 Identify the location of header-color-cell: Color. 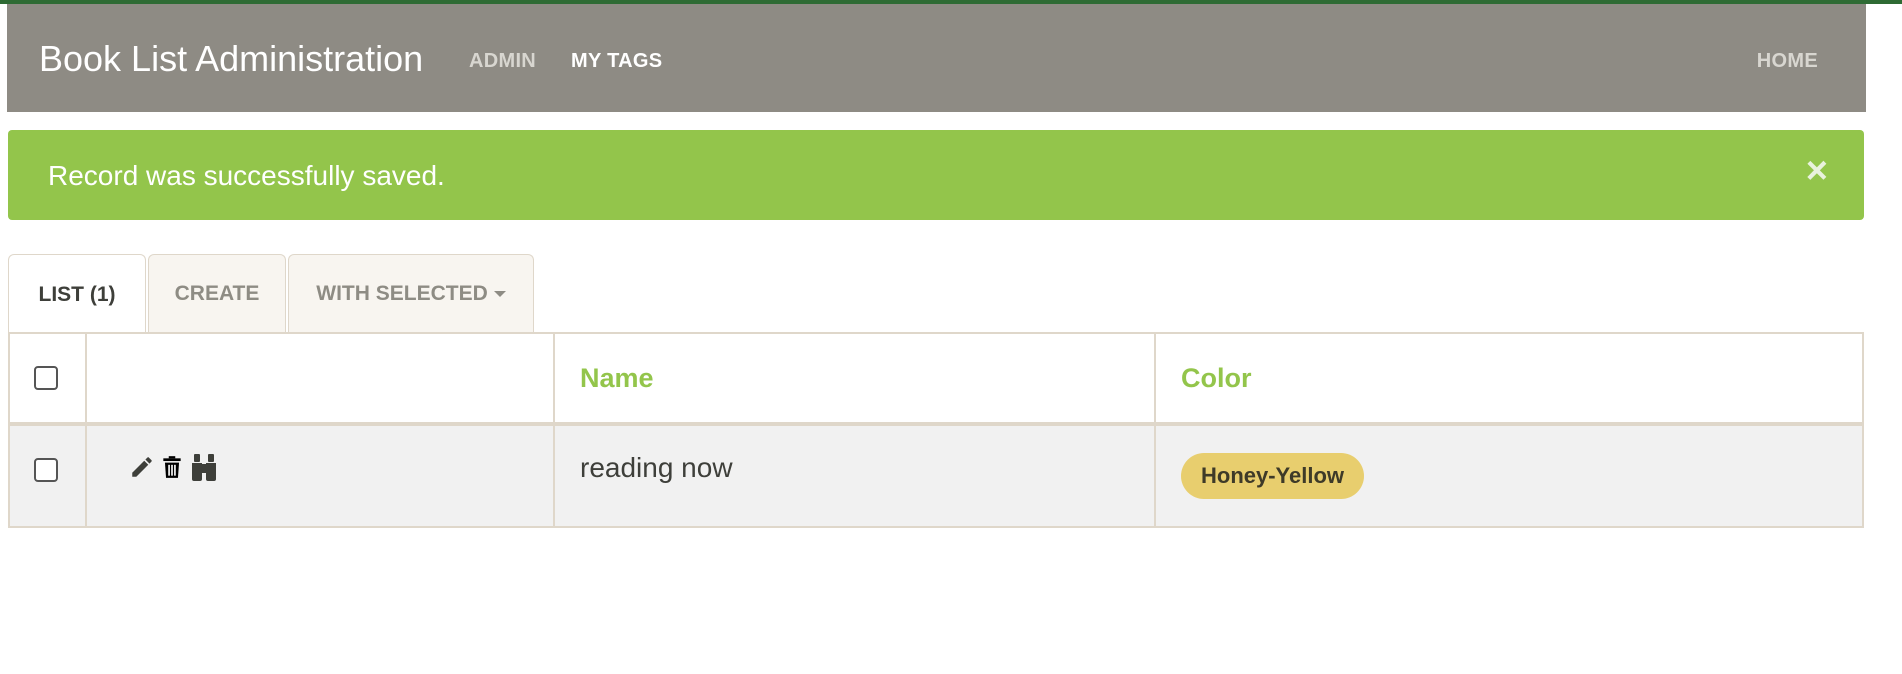
(1508, 380).